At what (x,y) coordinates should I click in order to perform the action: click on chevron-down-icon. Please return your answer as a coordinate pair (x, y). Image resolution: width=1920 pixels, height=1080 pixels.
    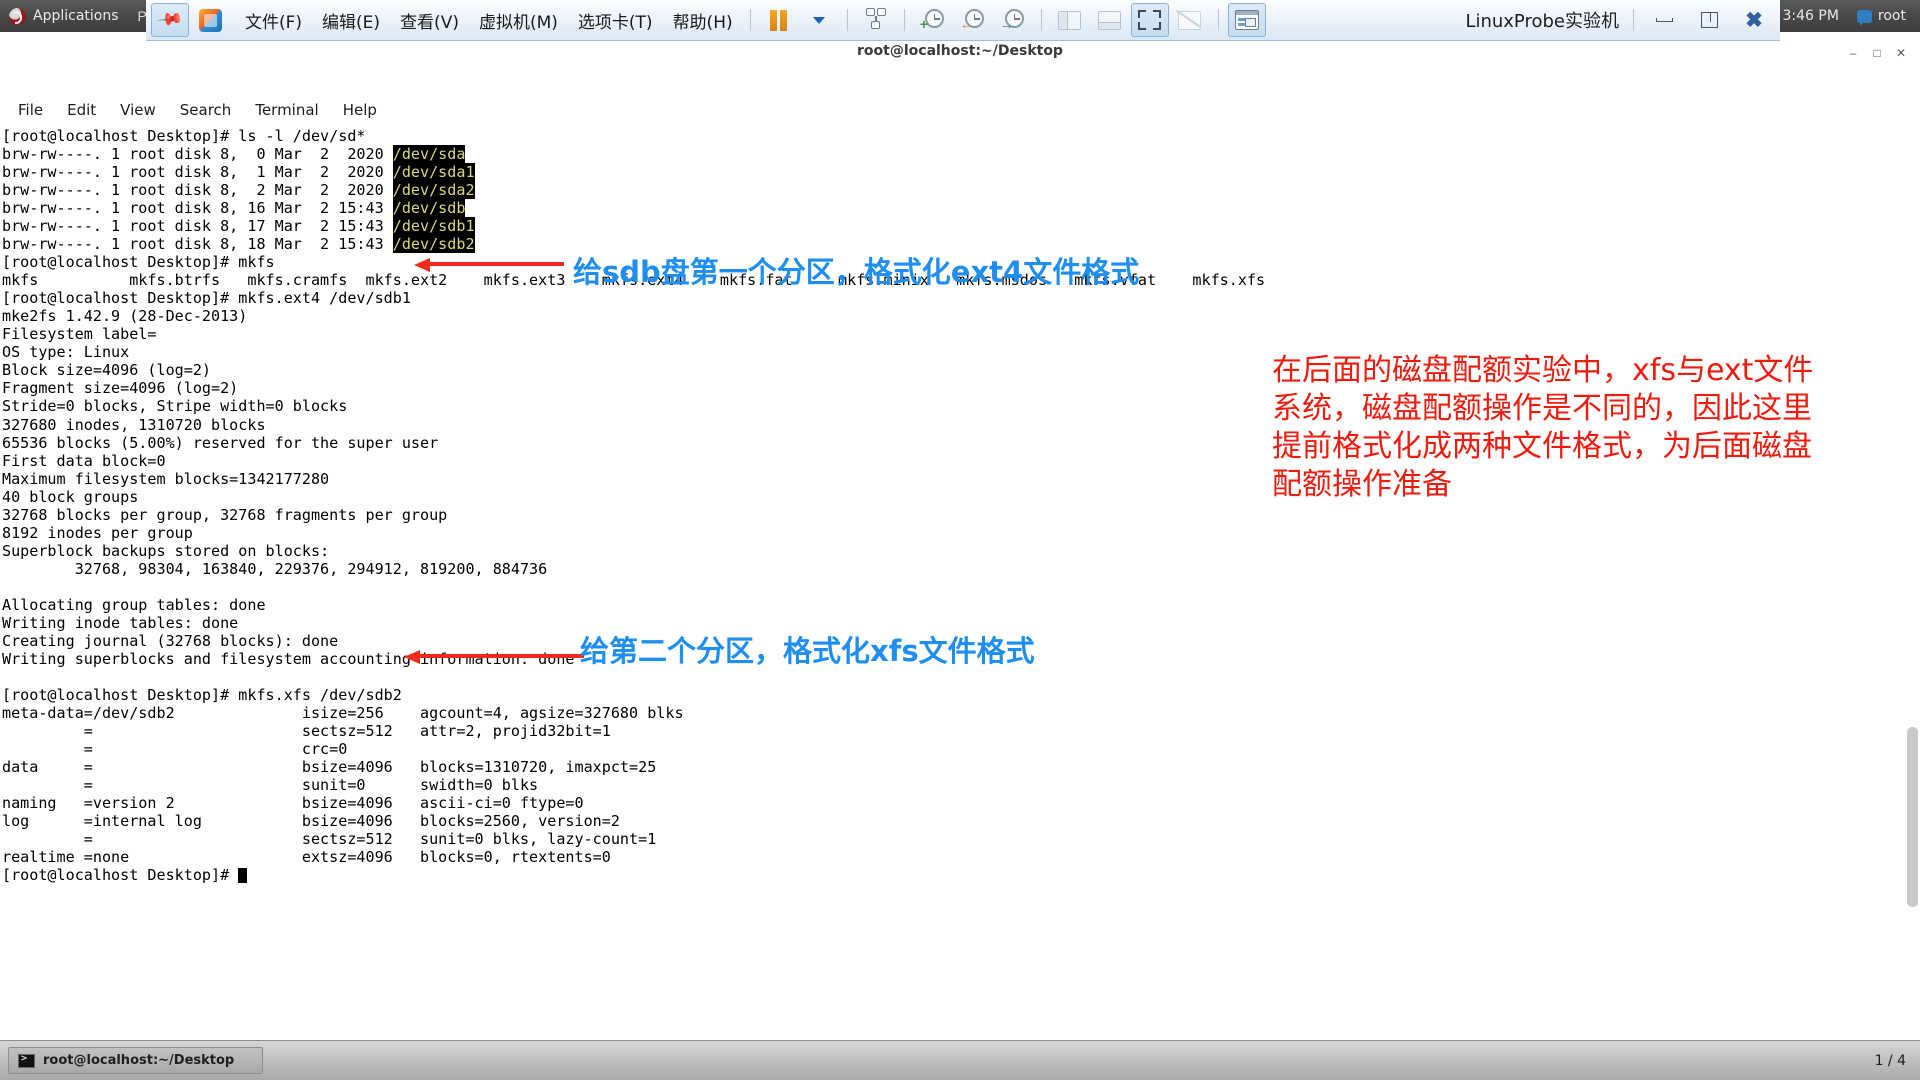
    Looking at the image, I should click on (818, 20).